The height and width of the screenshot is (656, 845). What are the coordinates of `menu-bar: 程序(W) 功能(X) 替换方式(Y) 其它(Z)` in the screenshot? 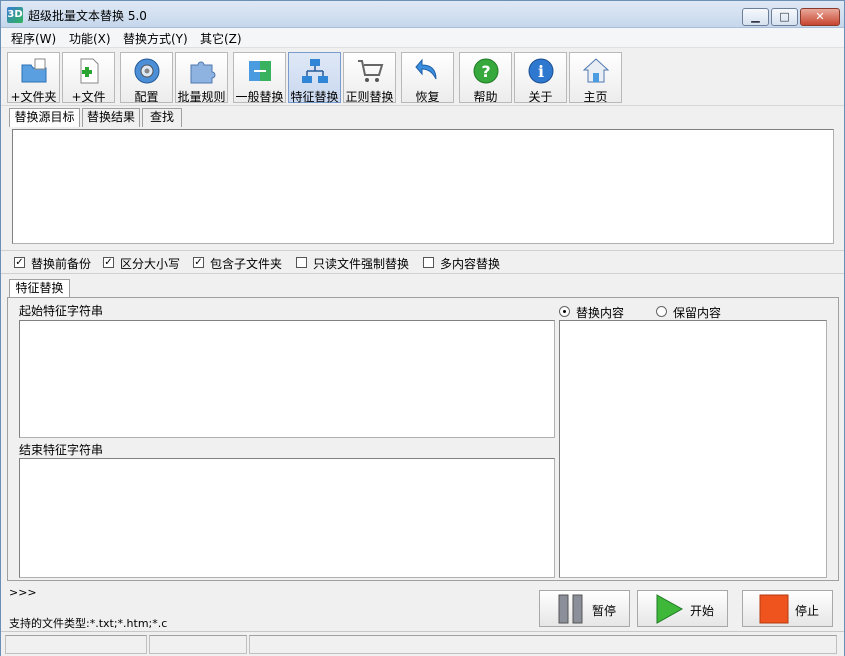 It's located at (422, 38).